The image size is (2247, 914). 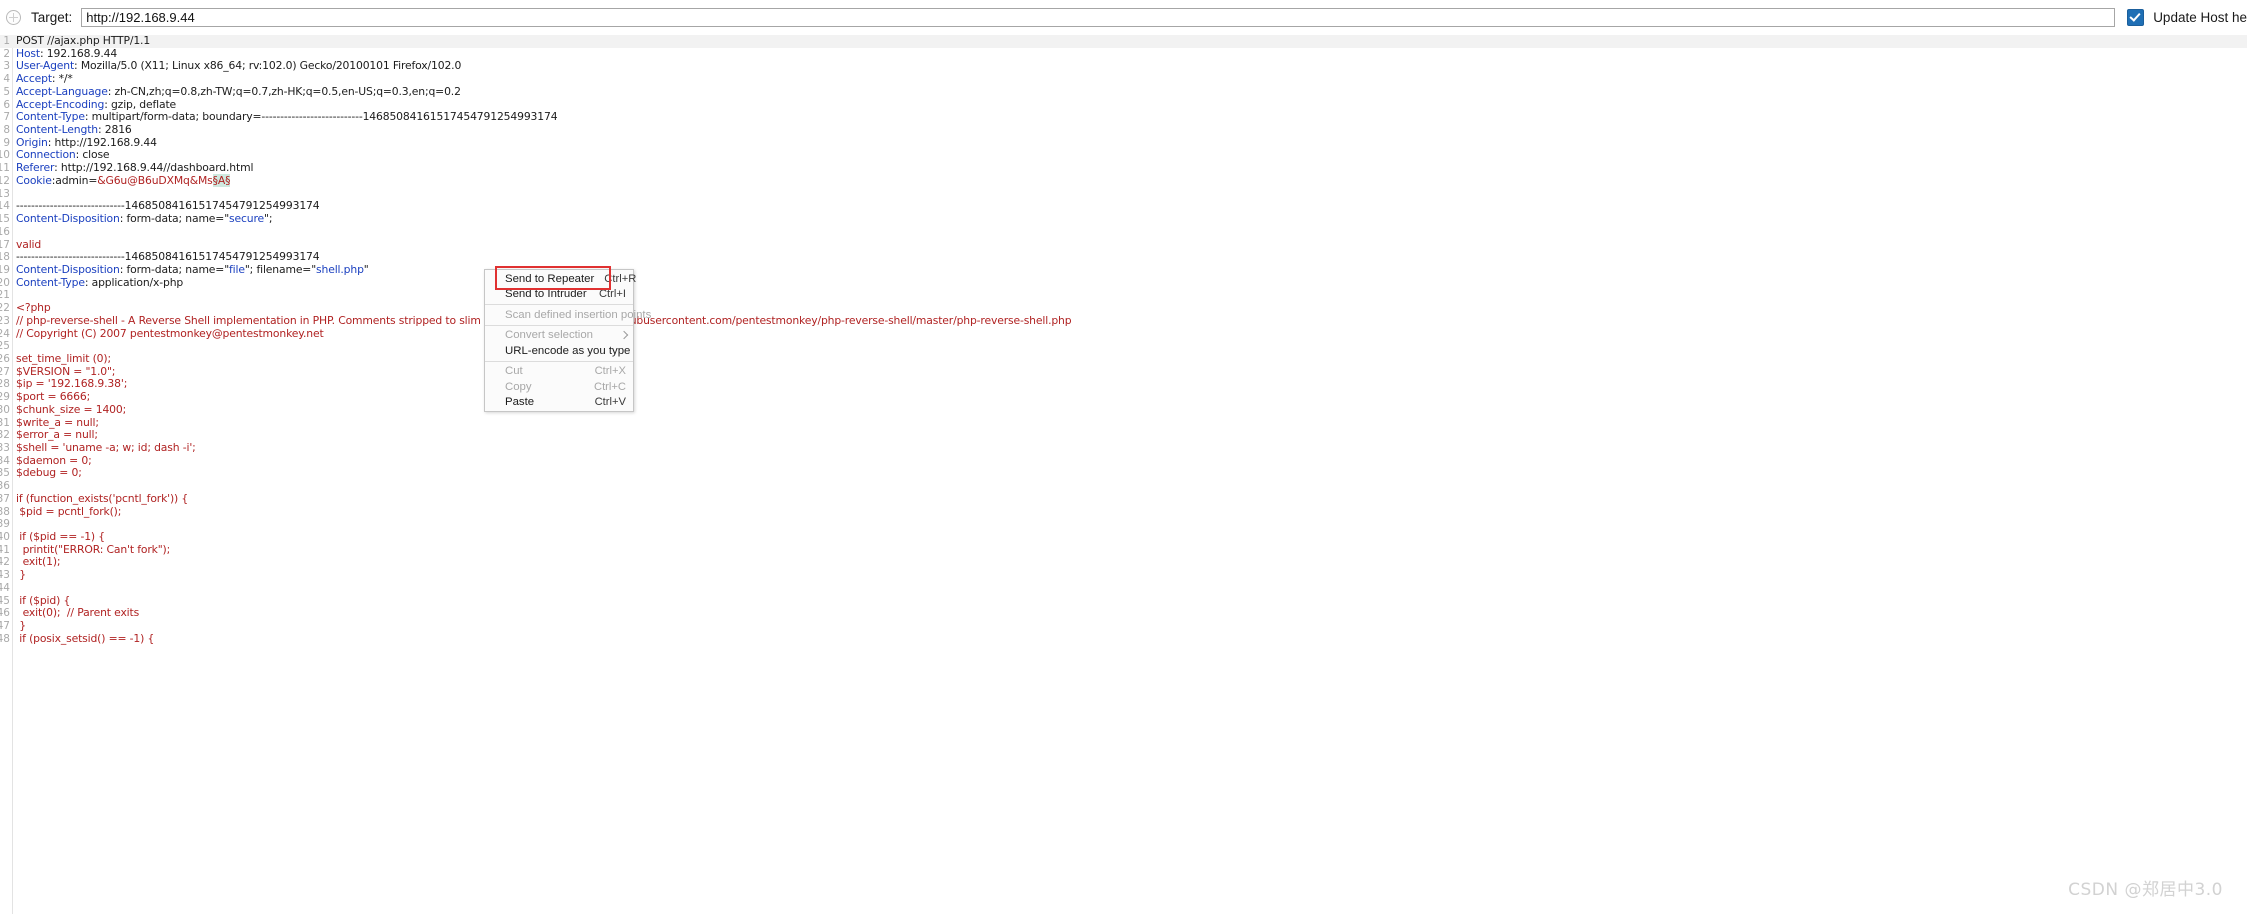 I want to click on line-number: 27, so click(x=5, y=371).